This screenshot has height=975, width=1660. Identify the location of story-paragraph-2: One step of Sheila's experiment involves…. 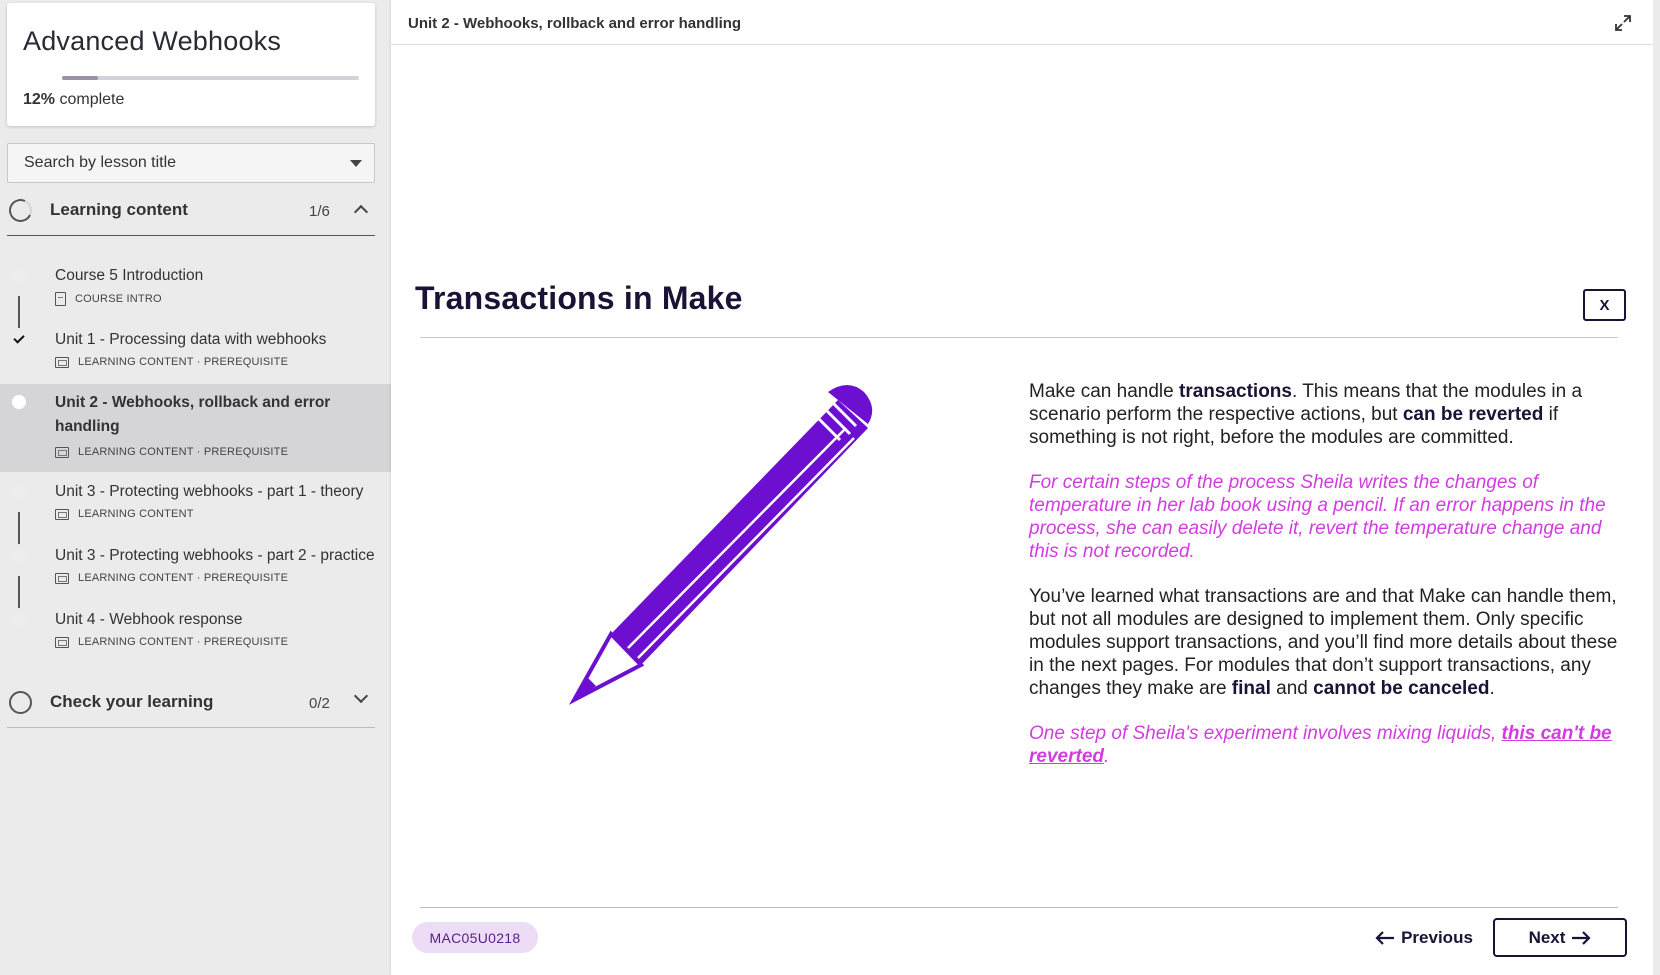
(1329, 745).